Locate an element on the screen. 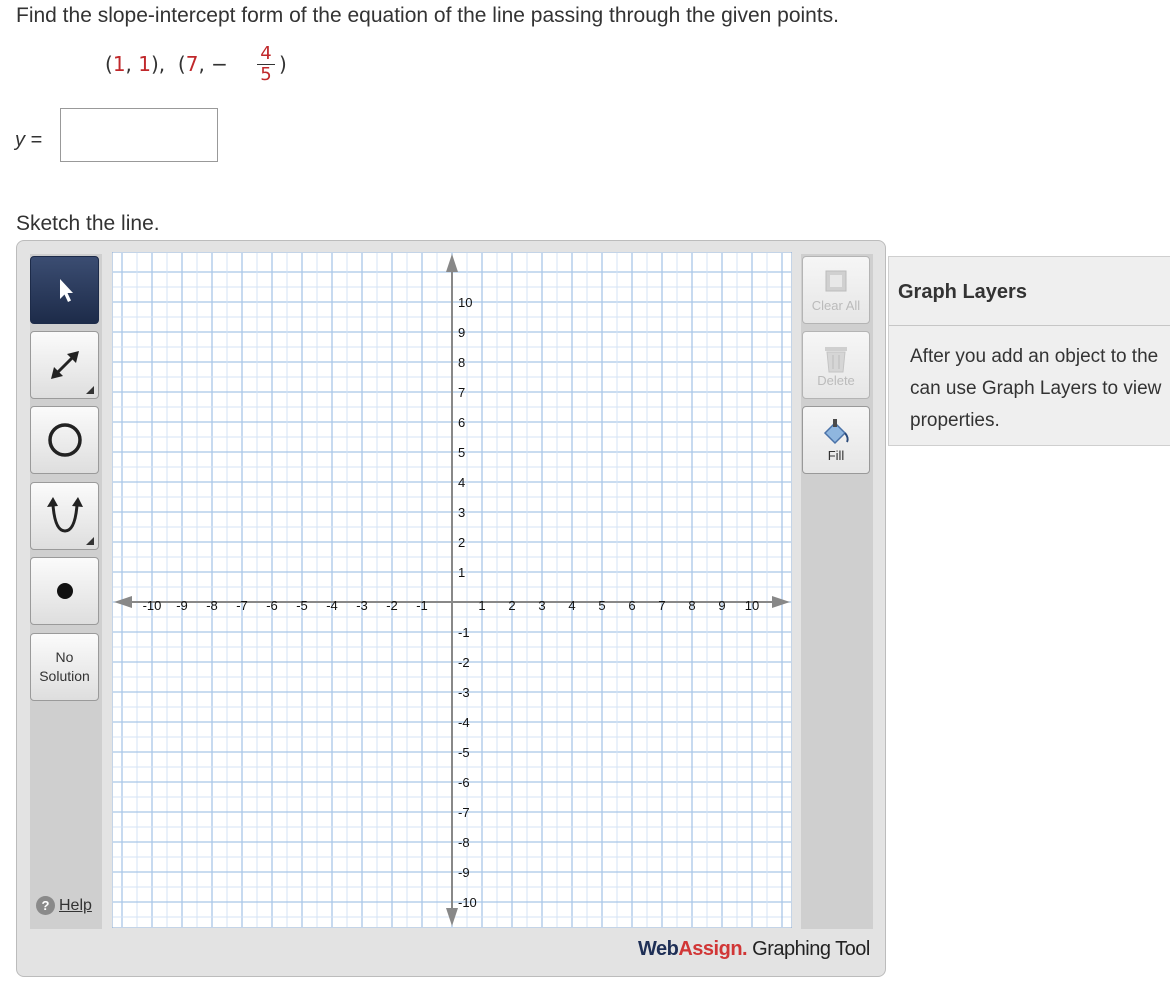  delete-button: Delete is located at coordinates (836, 365).